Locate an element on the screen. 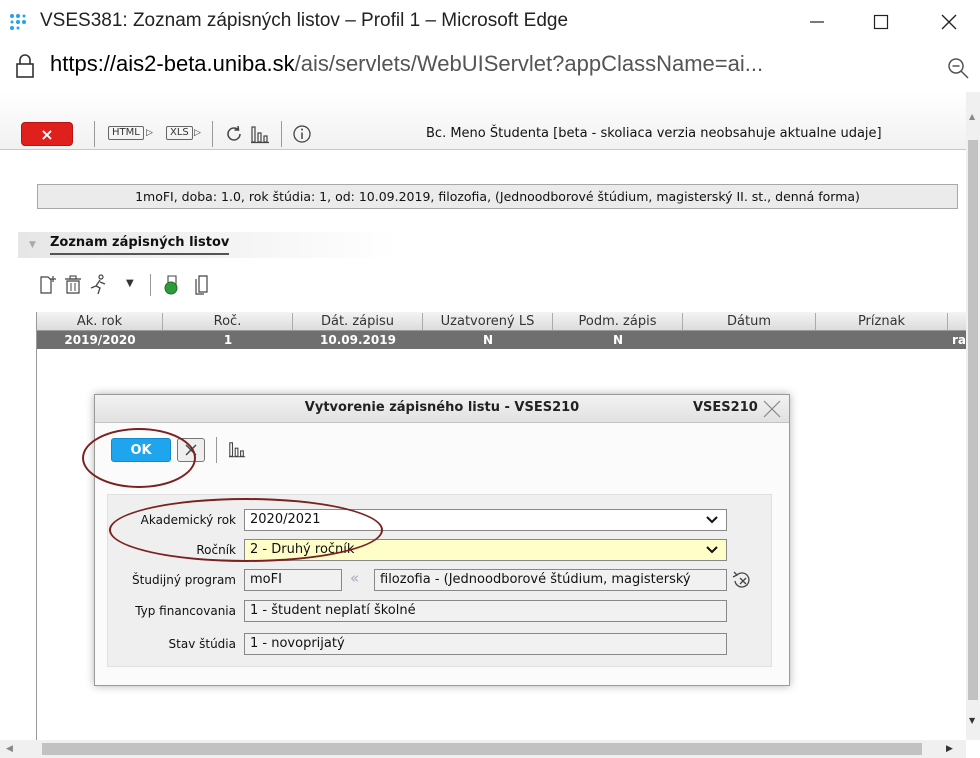  typ-financovania-field: 1 - študent neplatí školné is located at coordinates (485, 611).